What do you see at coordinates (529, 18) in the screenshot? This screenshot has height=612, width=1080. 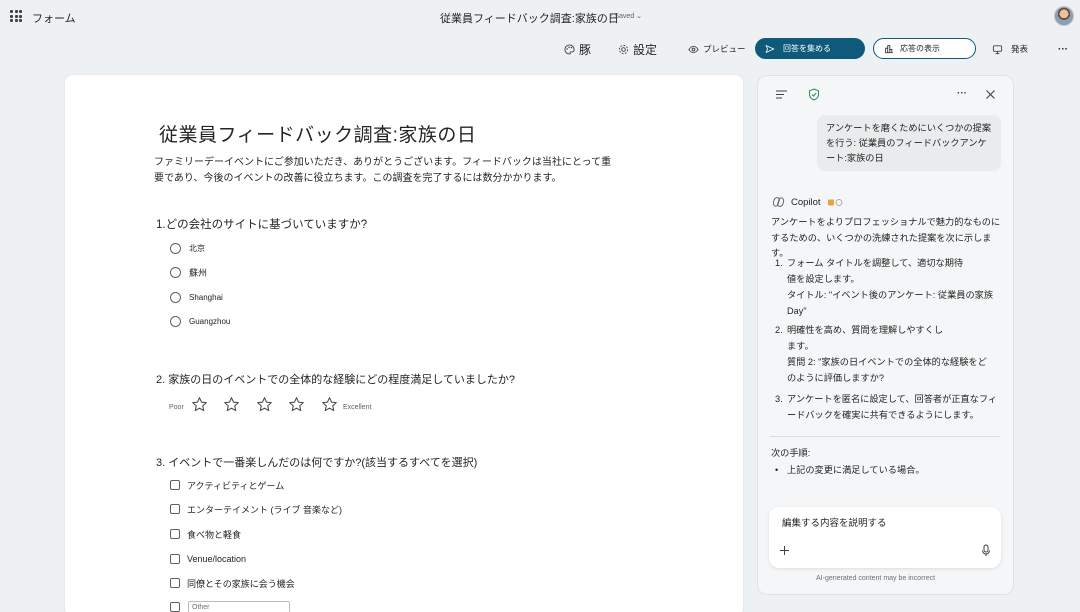 I see `document-title: 従業員フィードバック調査:家族の日` at bounding box center [529, 18].